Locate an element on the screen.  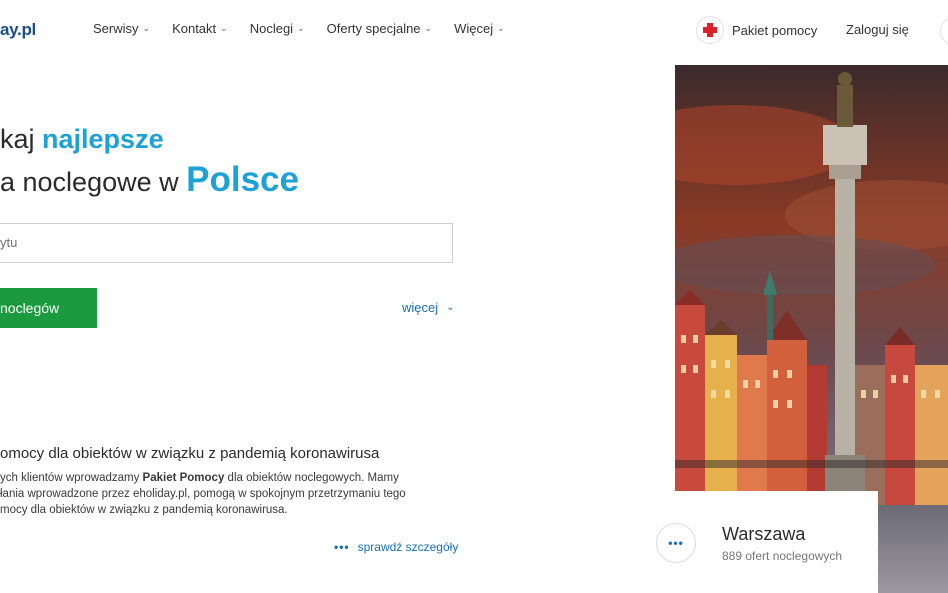
hero-heading-line2: a noclegowe w Polsce is located at coordinates (149, 180).